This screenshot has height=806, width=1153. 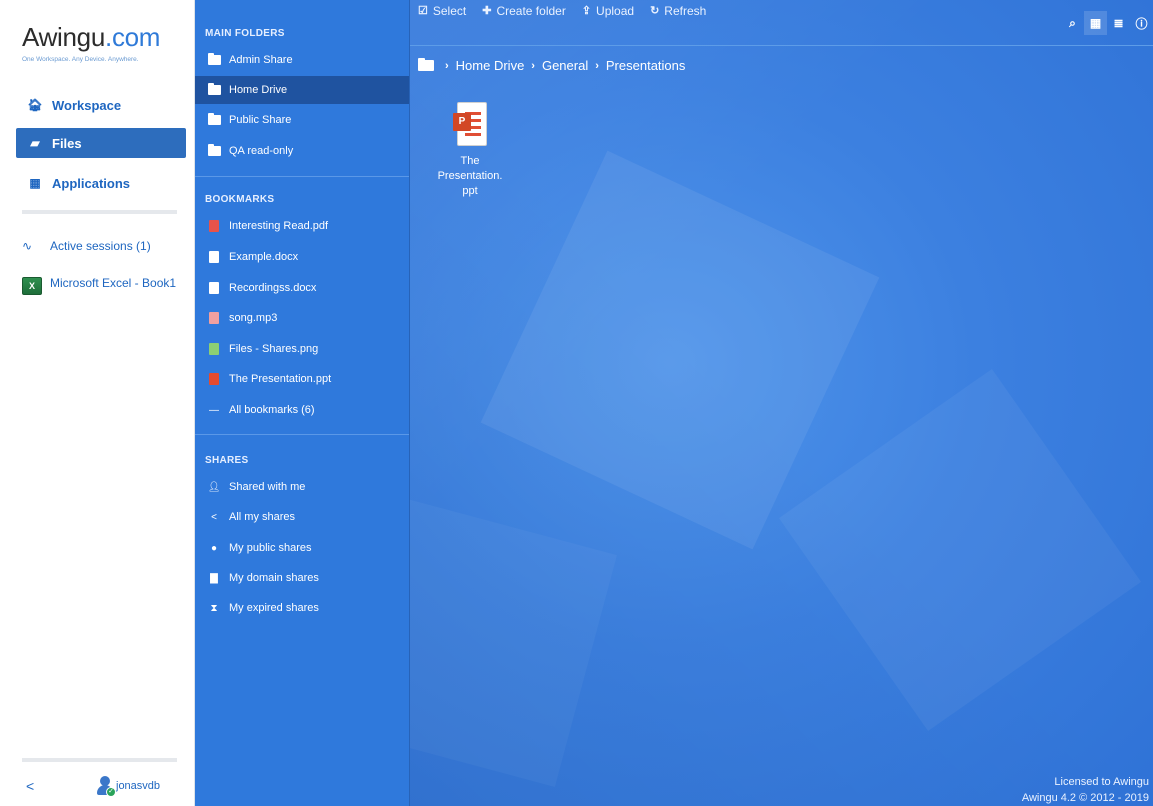 What do you see at coordinates (273, 288) in the screenshot?
I see `bookmark-label: Recordingss.docx` at bounding box center [273, 288].